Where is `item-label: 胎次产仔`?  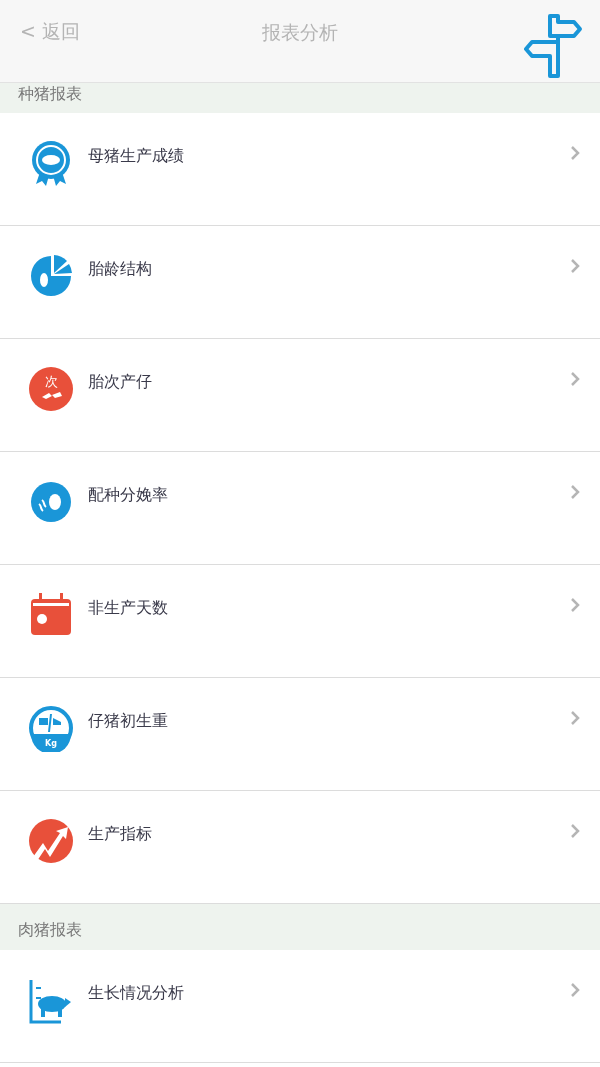 item-label: 胎次产仔 is located at coordinates (120, 382).